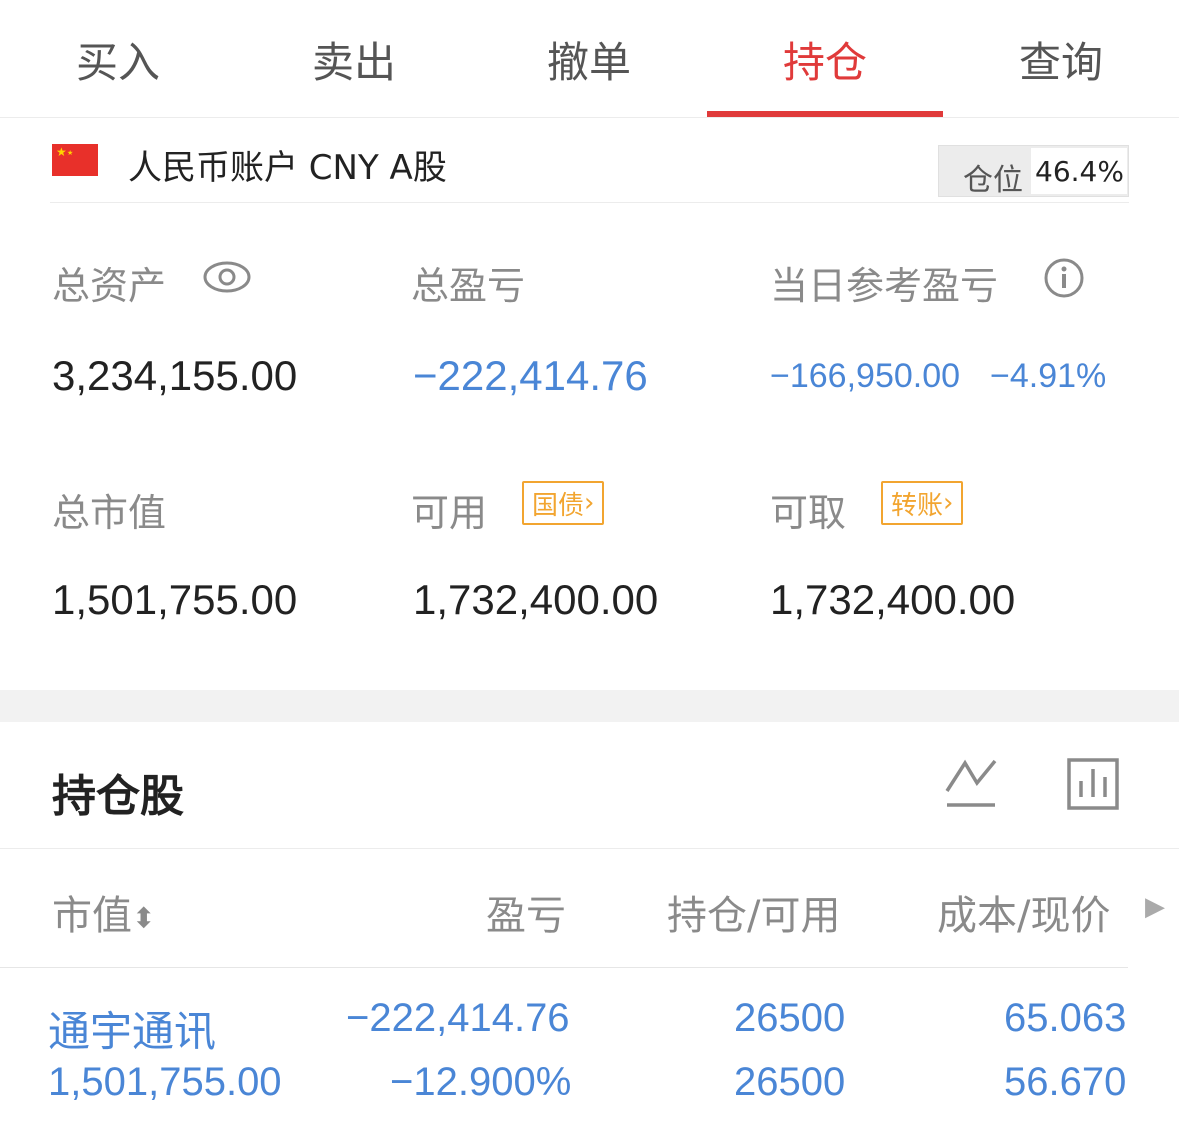  I want to click on active-tab-indicator, so click(825, 114).